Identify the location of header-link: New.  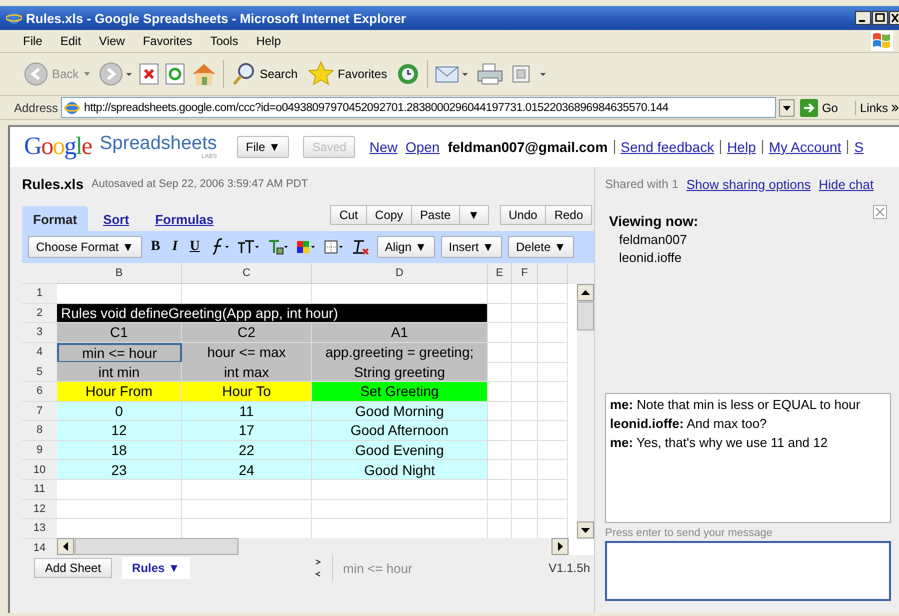
(383, 147).